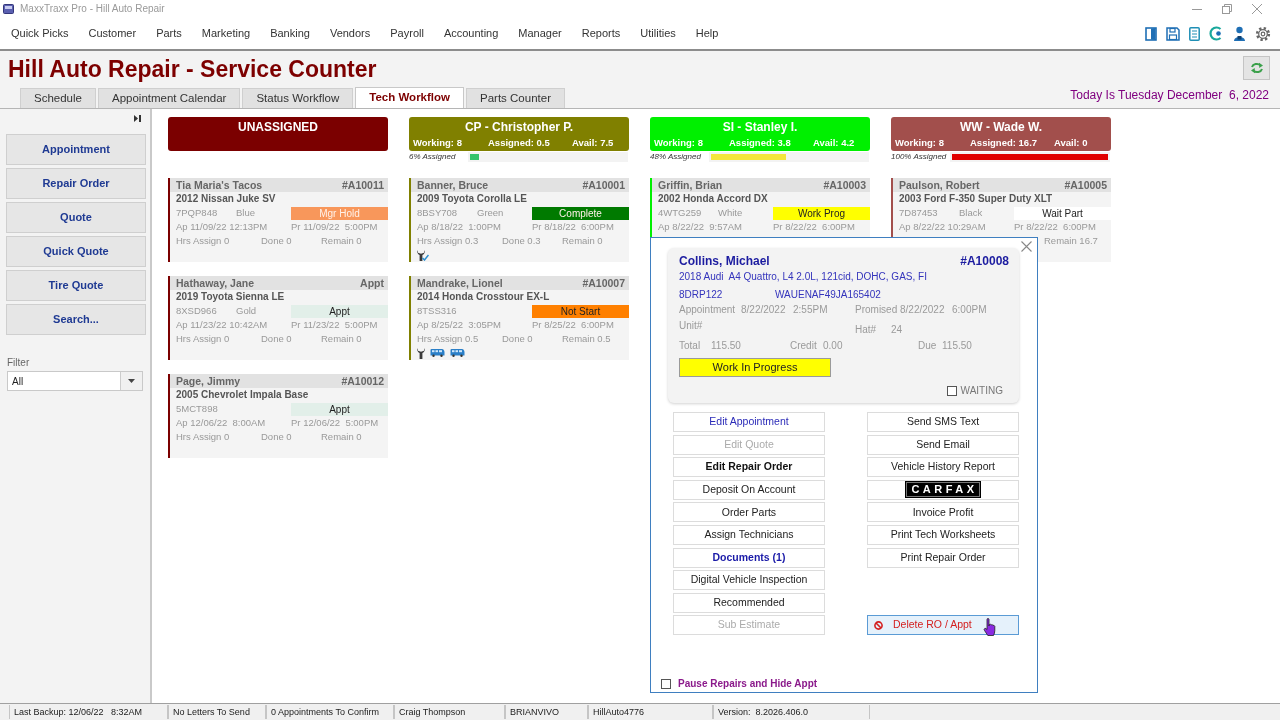  I want to click on vehicle-color: Blue, so click(245, 213).